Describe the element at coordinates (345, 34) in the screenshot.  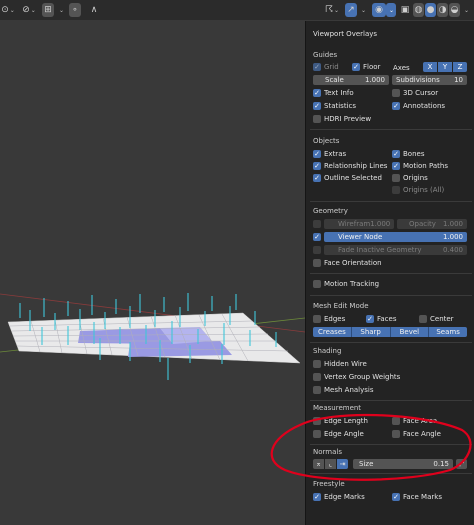
I see `panel-title: Viewport Overlays` at that location.